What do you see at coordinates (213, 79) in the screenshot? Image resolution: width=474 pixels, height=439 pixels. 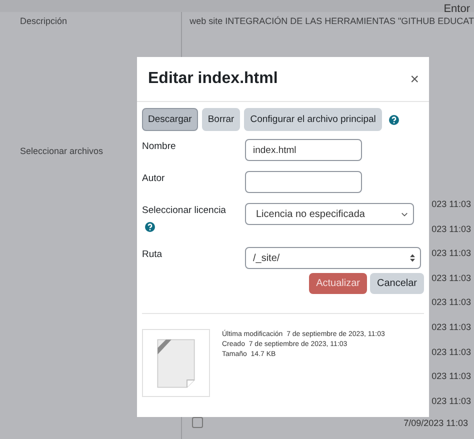 I see `dialog-title: Editar index.html` at bounding box center [213, 79].